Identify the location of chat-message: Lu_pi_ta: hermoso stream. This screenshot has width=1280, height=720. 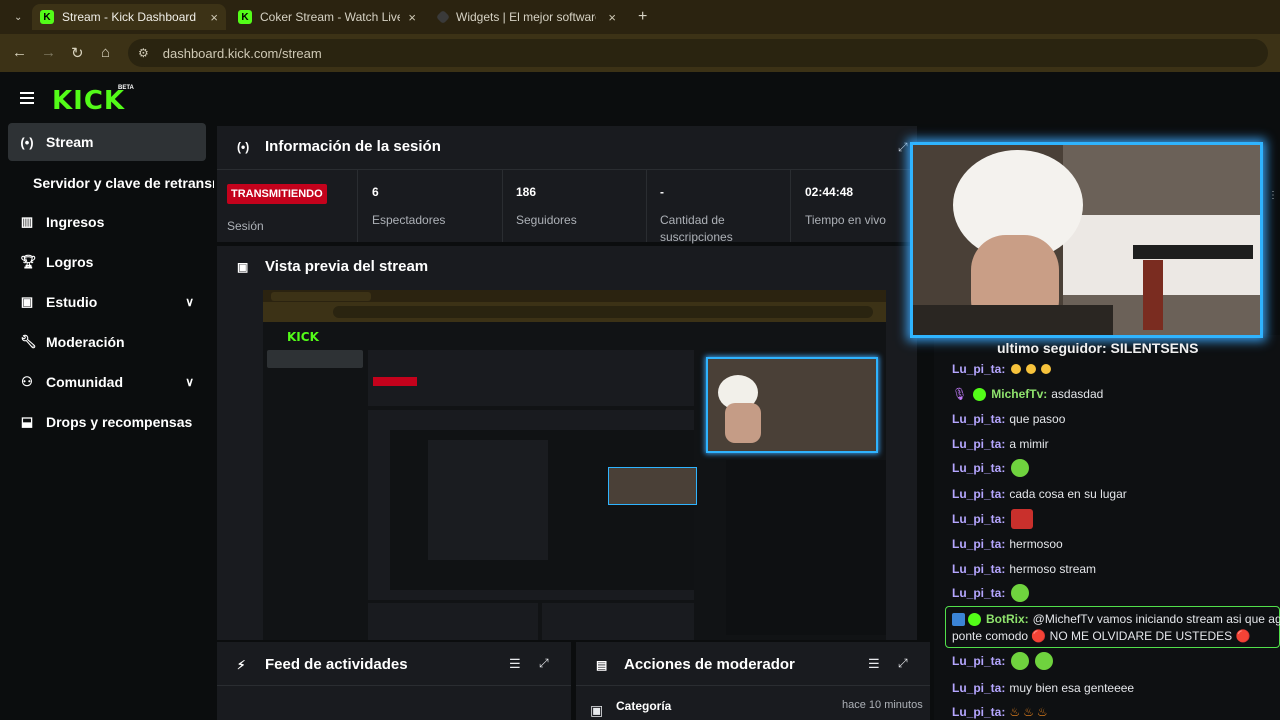
(1024, 569).